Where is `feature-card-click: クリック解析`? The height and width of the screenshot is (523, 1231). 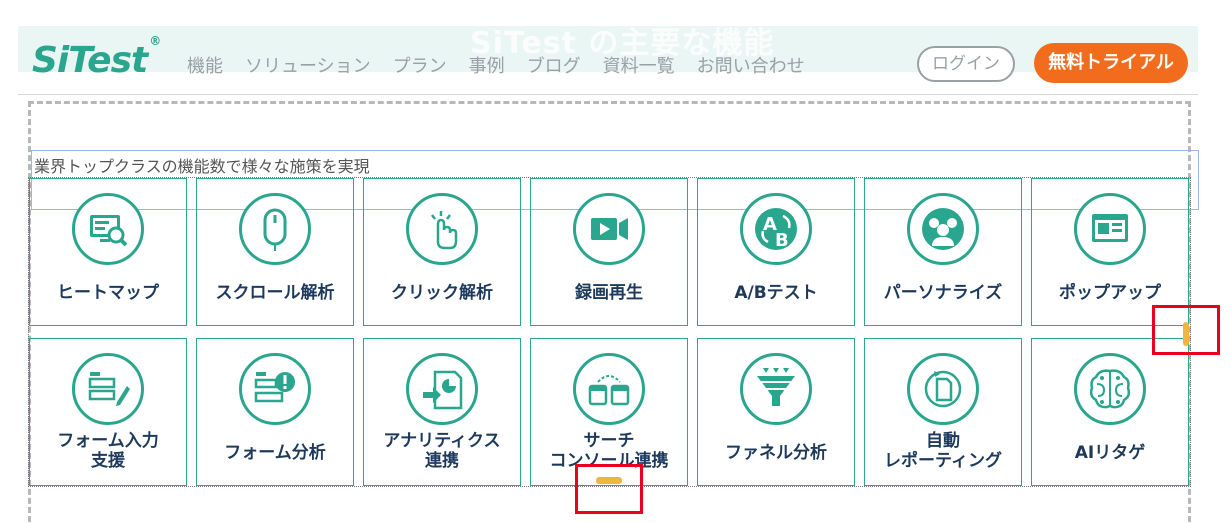 feature-card-click: クリック解析 is located at coordinates (442, 252).